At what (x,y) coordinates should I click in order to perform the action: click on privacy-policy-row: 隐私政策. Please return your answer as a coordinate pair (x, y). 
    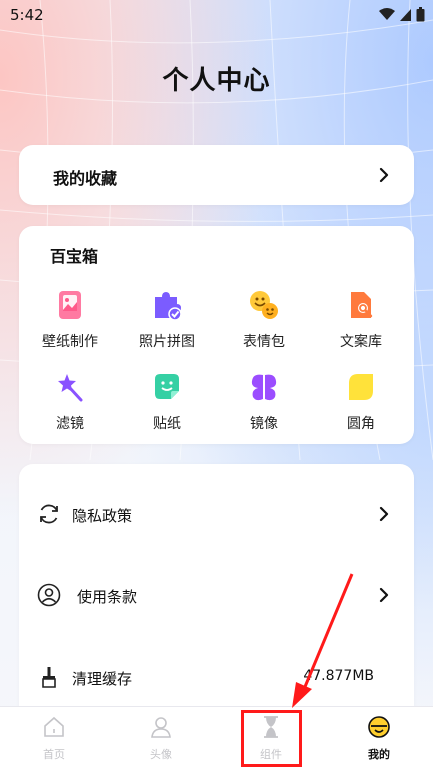
    Looking at the image, I should click on (216, 514).